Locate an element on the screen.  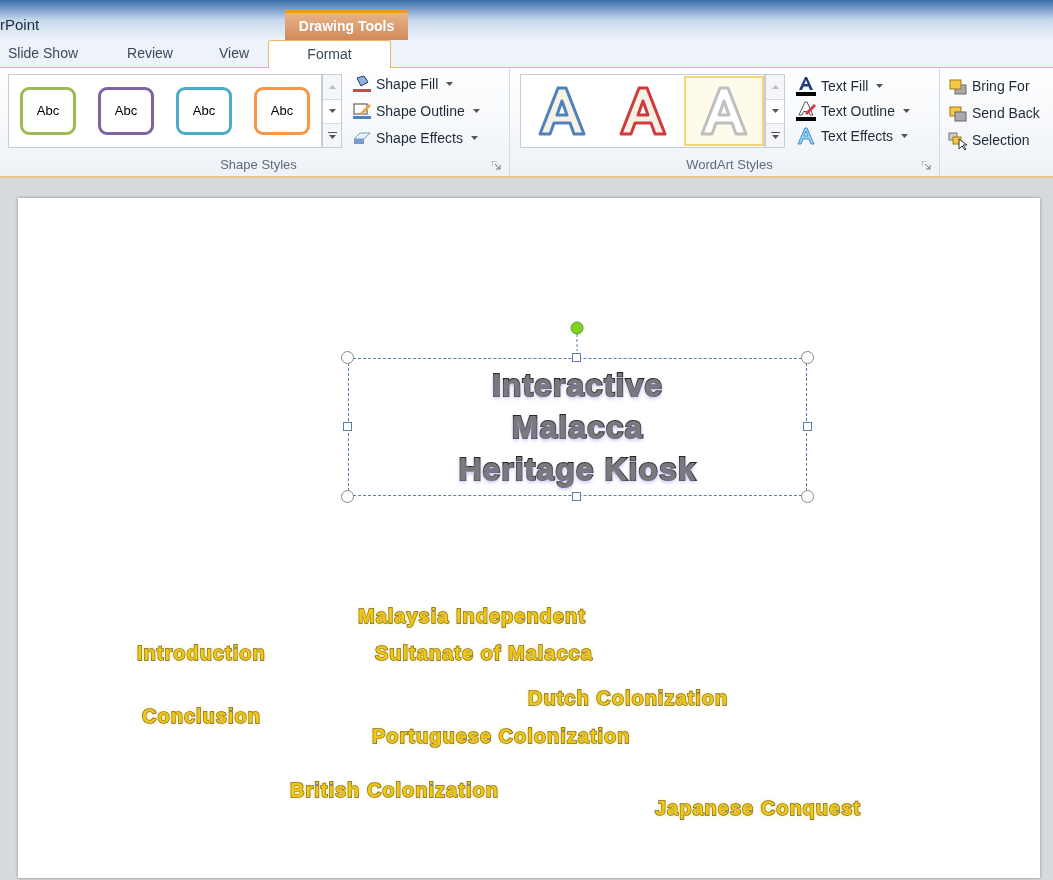
slide-text: British Colonization is located at coordinates (394, 790).